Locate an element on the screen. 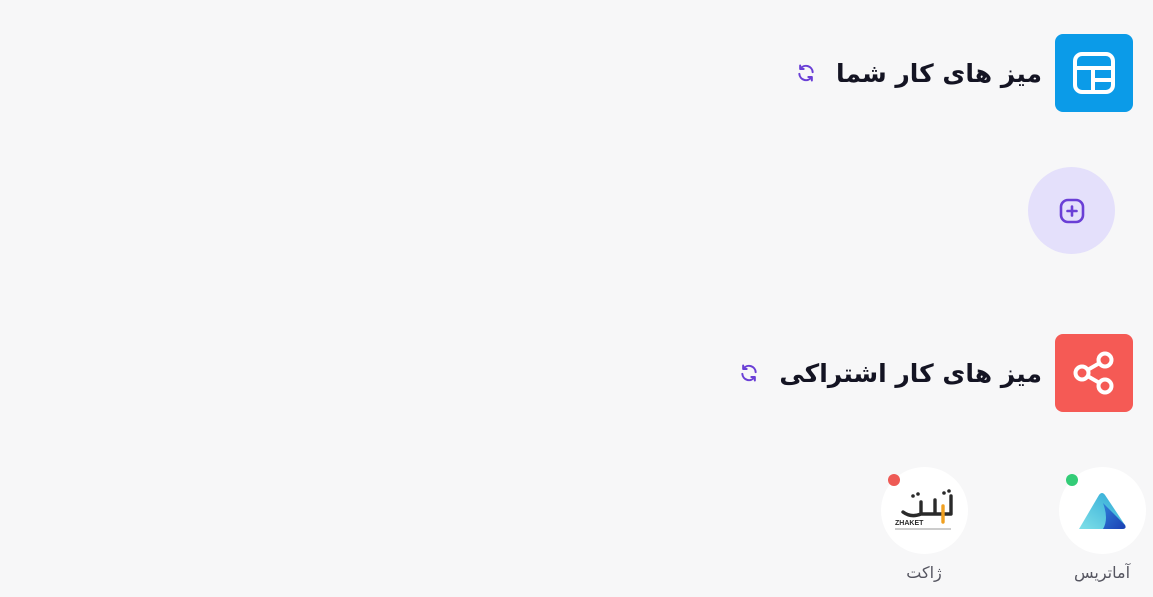 The image size is (1153, 597). add-workspace-button is located at coordinates (1071, 210).